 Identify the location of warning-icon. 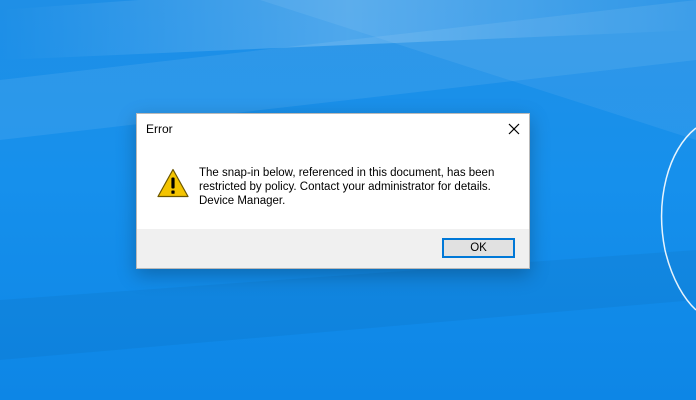
(173, 183).